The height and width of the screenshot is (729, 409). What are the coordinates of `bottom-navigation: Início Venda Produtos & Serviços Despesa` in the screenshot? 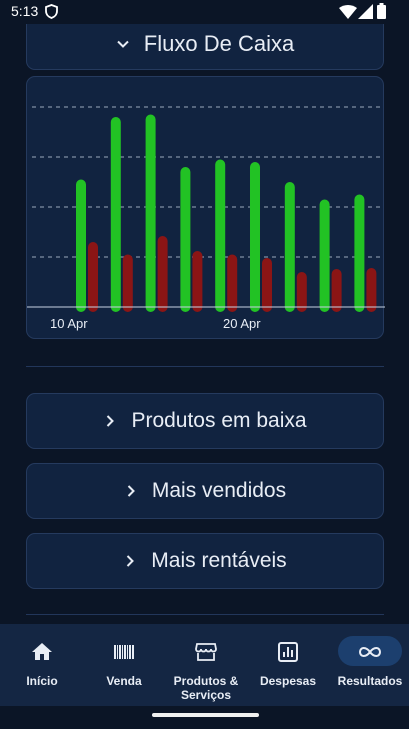 It's located at (204, 665).